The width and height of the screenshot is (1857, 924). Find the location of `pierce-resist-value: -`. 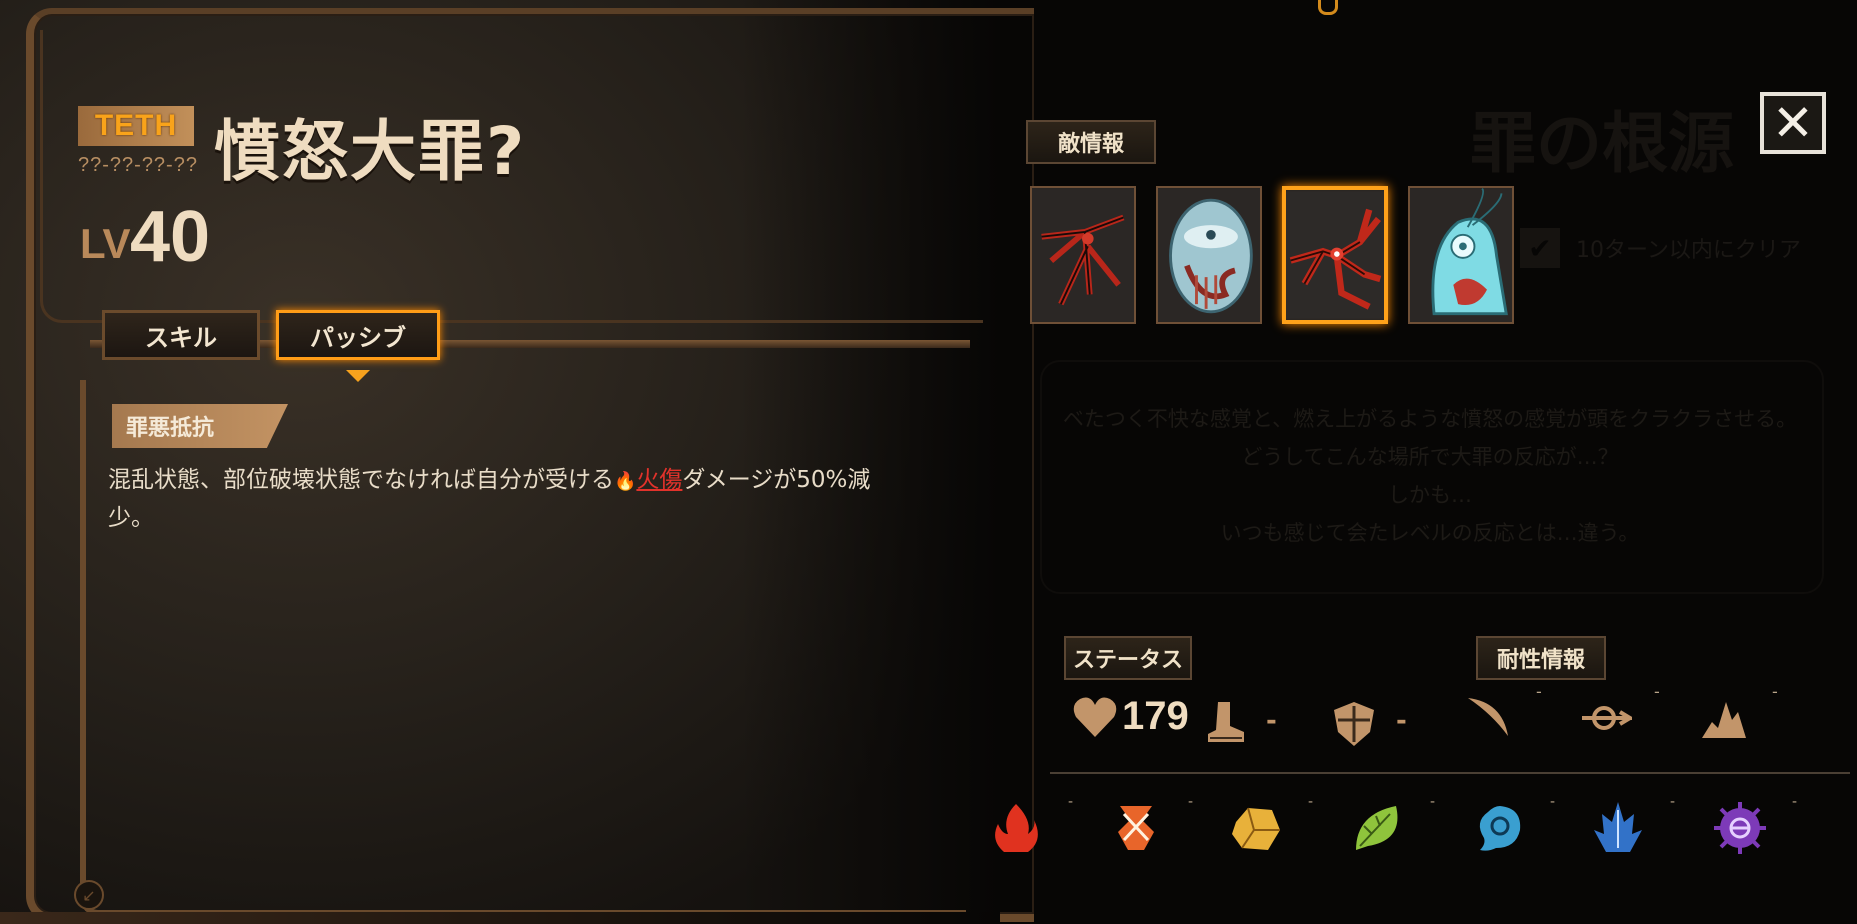

pierce-resist-value: - is located at coordinates (1657, 691).